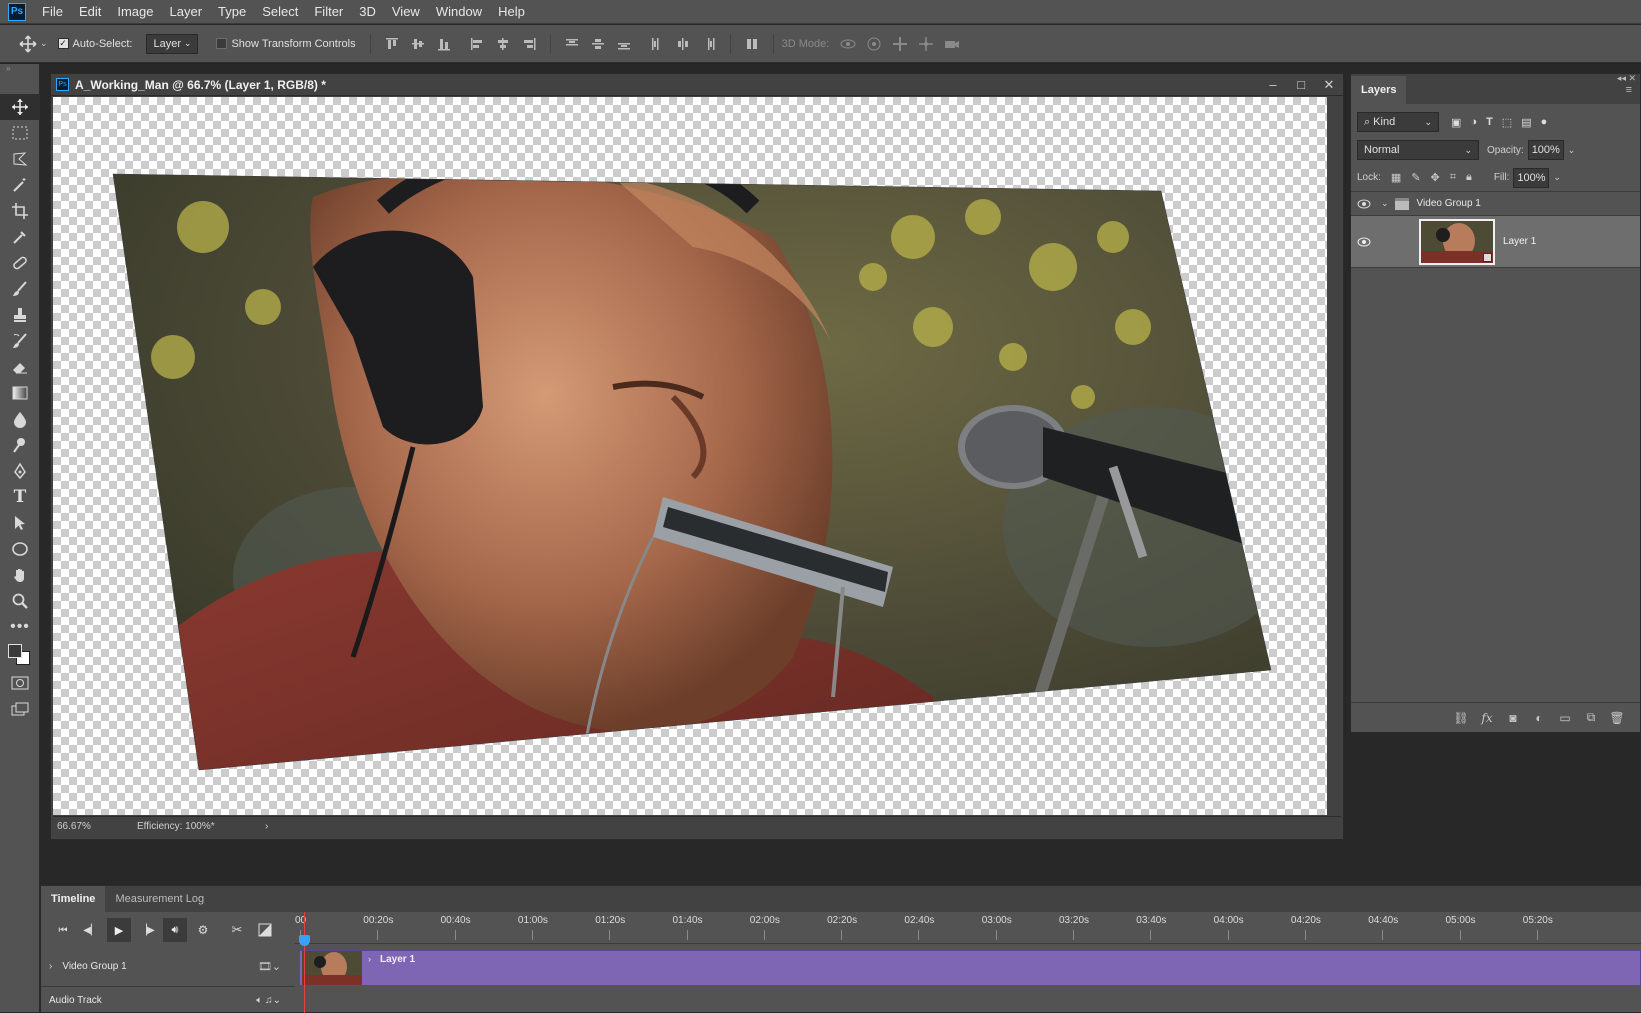 The image size is (1641, 1013). I want to click on maximize-button: □, so click(1301, 85).